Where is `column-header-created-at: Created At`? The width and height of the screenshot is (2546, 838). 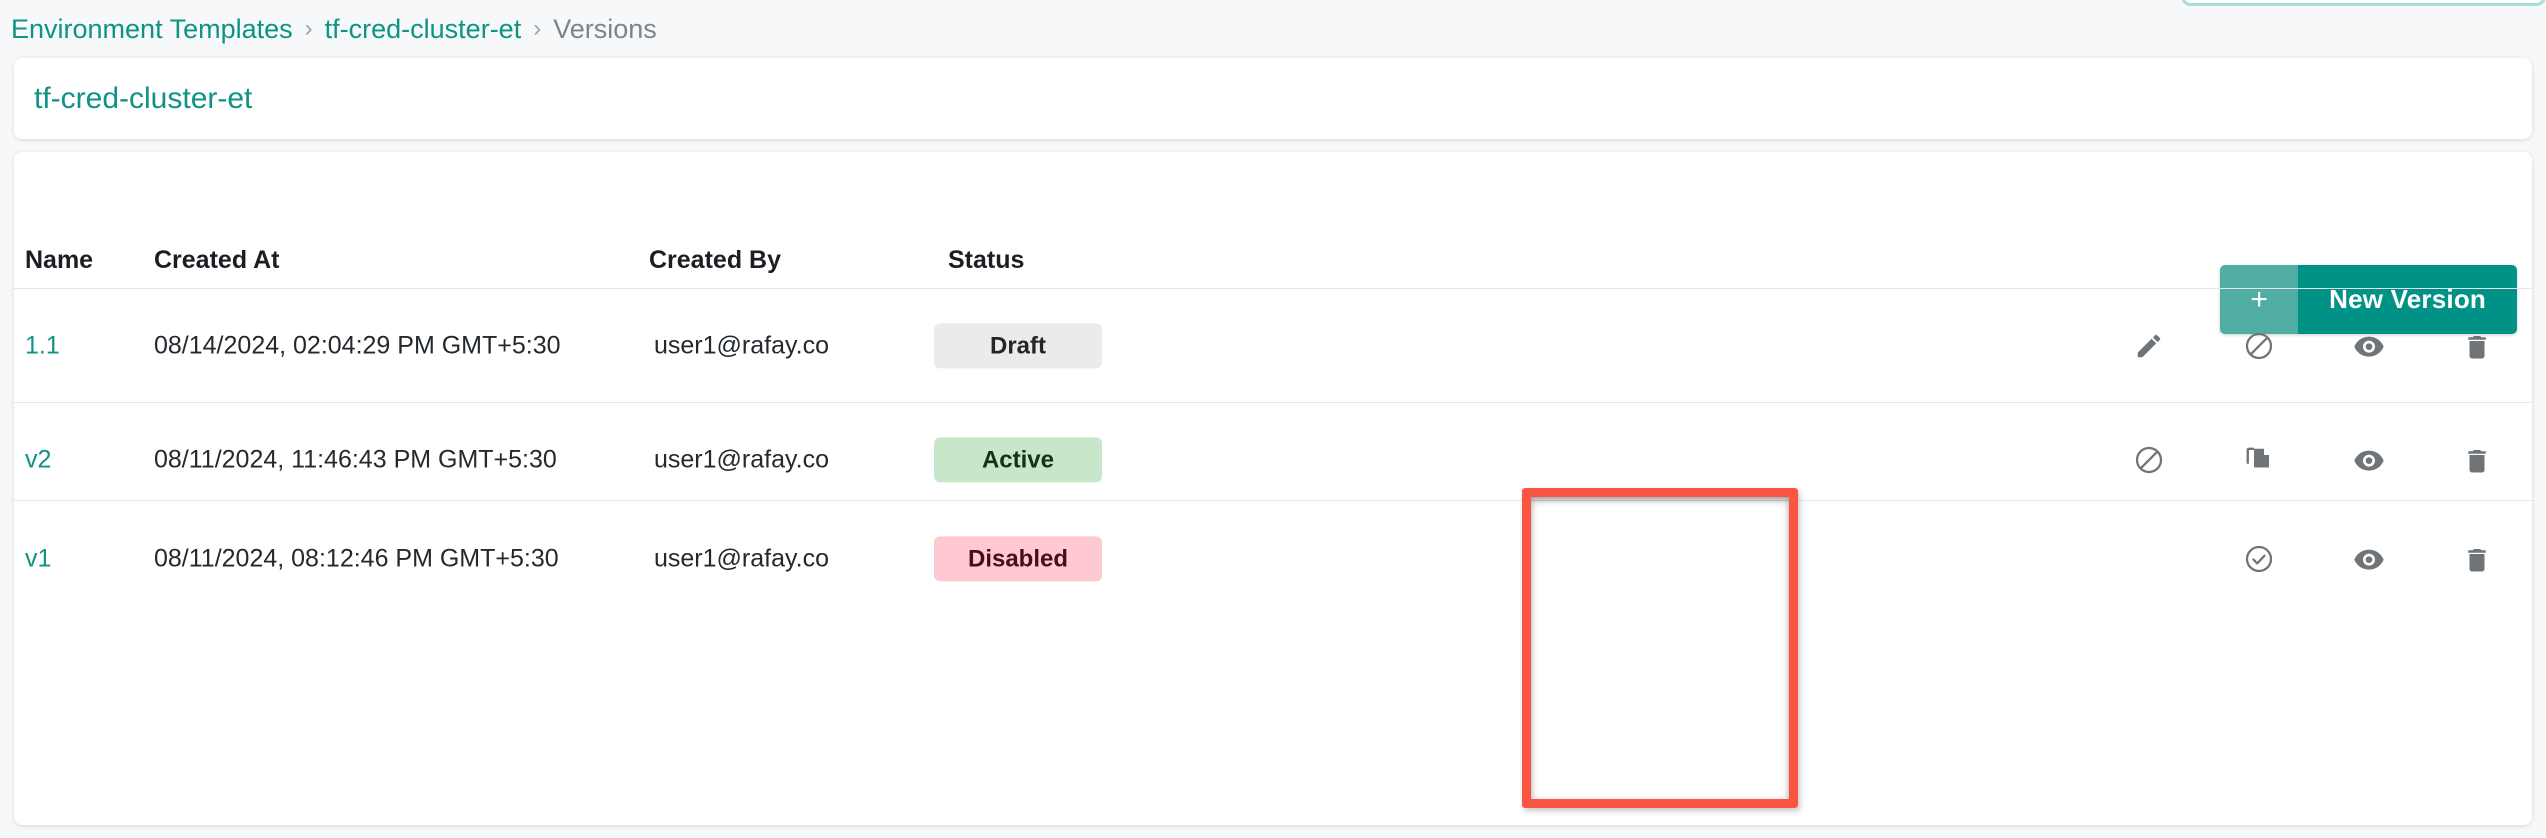 column-header-created-at: Created At is located at coordinates (217, 260).